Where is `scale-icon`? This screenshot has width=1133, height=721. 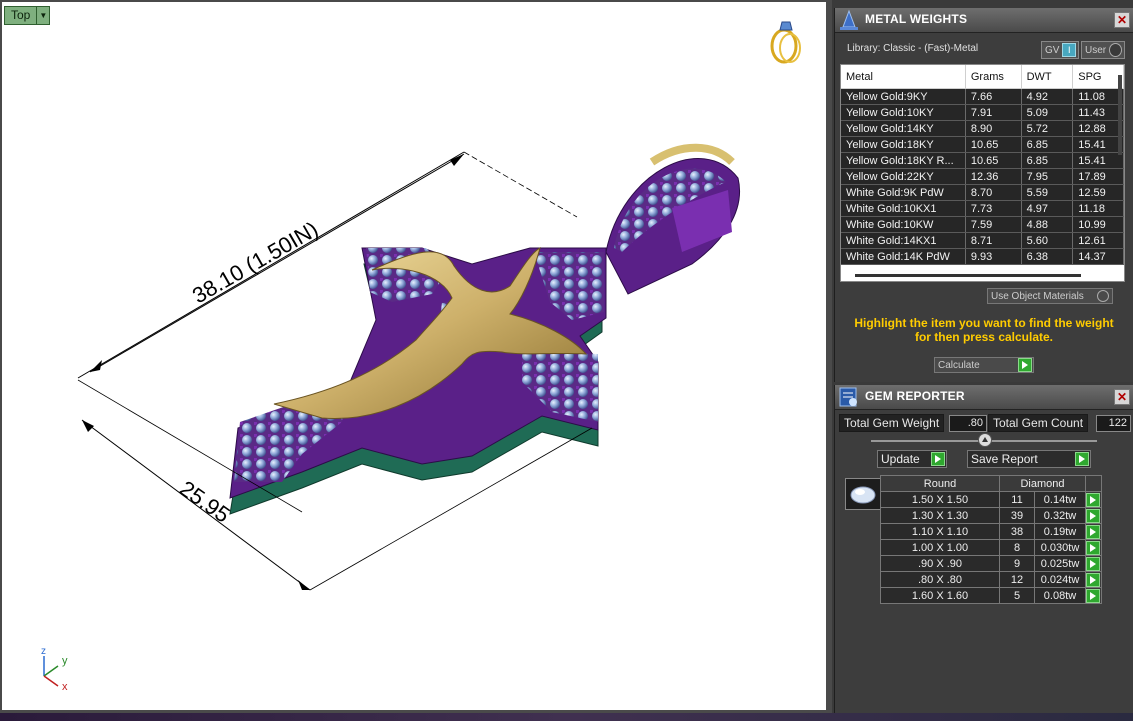
scale-icon is located at coordinates (849, 19).